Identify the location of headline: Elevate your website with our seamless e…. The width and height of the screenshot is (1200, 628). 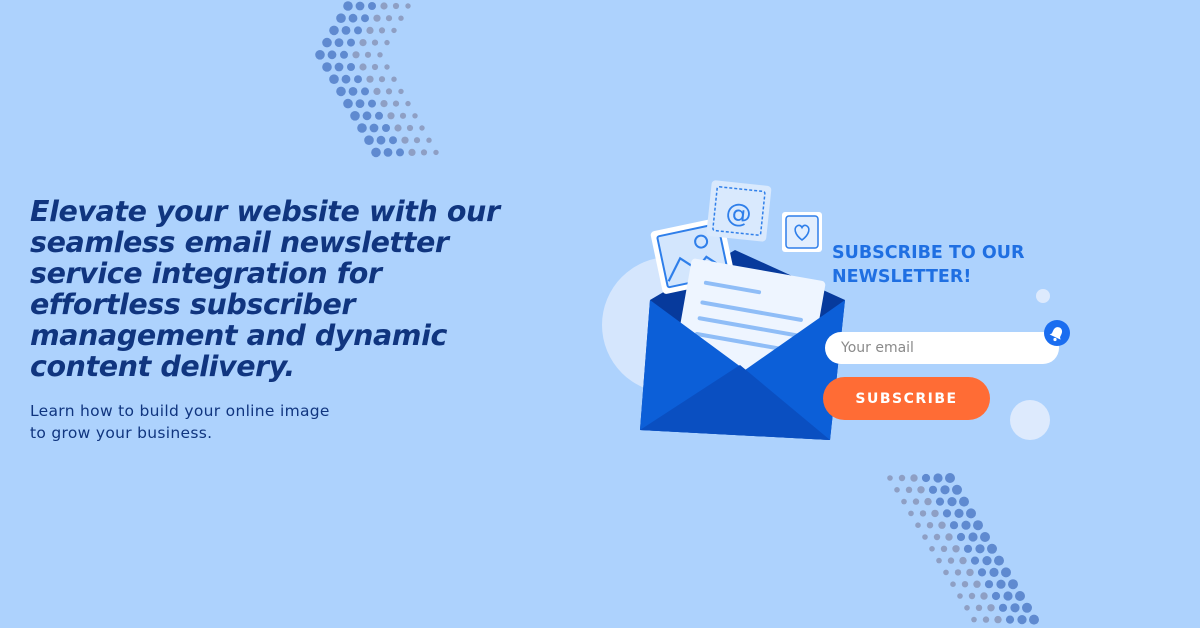
(265, 289).